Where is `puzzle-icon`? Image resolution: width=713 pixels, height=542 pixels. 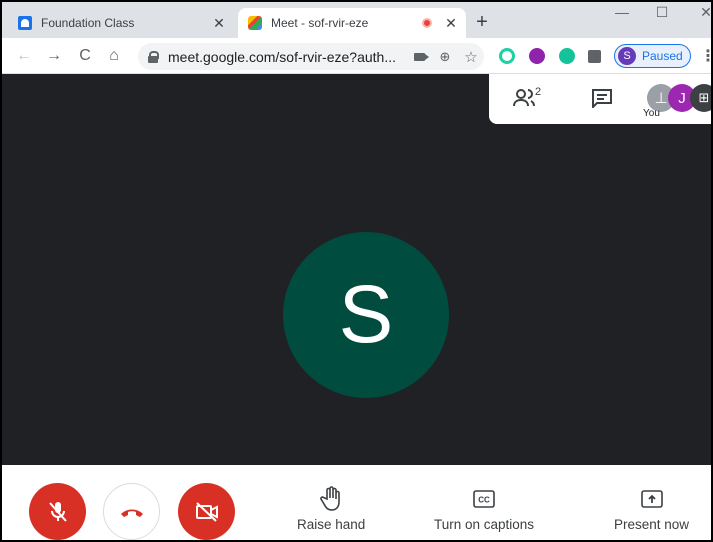 puzzle-icon is located at coordinates (594, 56).